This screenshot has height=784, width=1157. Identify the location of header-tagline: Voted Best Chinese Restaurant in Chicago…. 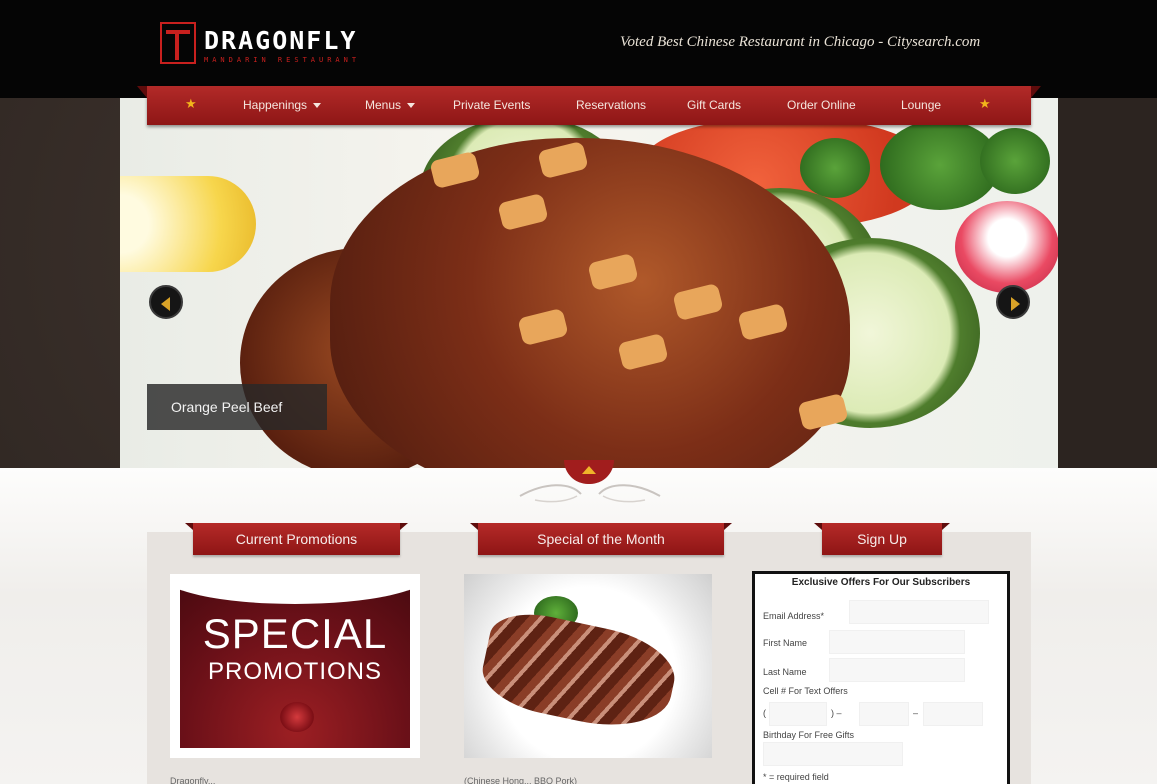
(800, 42).